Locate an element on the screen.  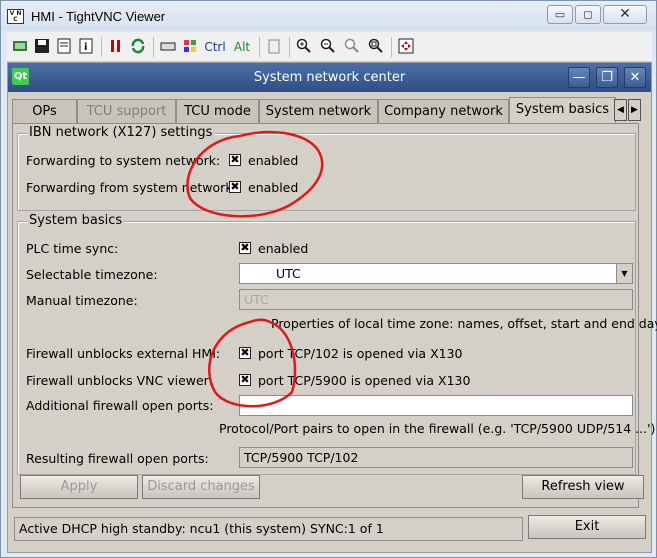
ibn-group-title: IBN network (X127) settings is located at coordinates (121, 132).